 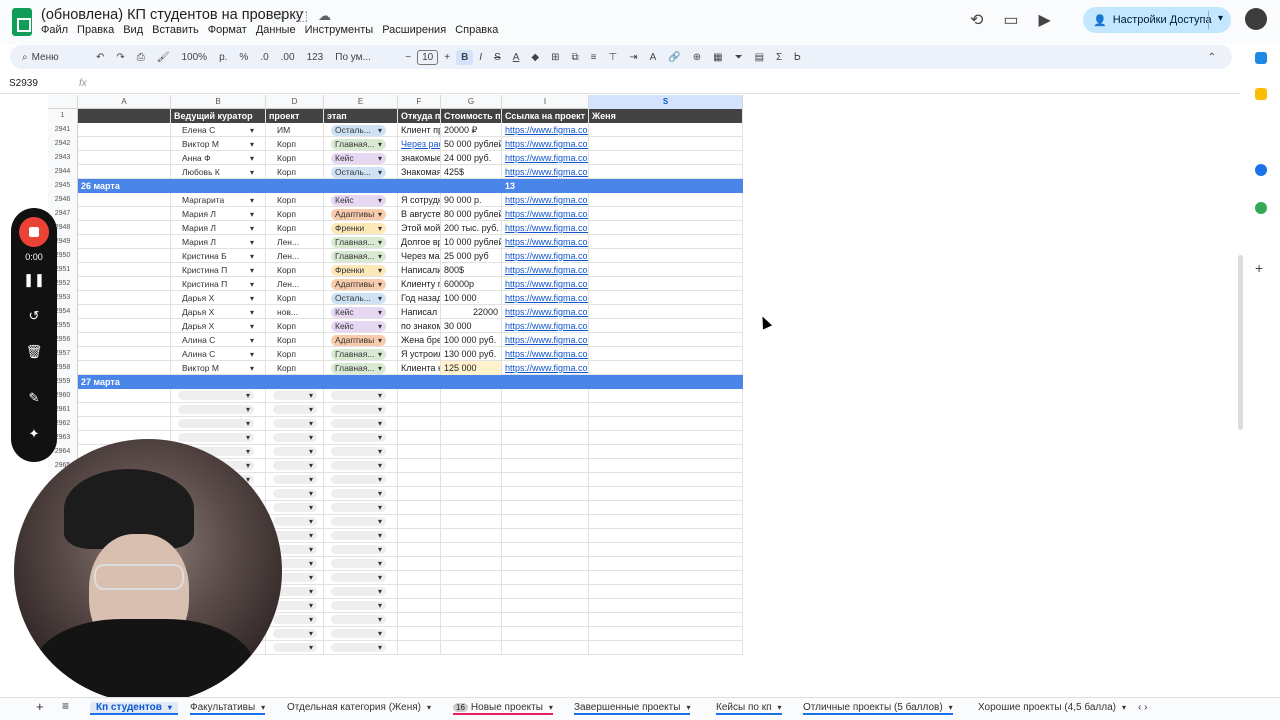 I want to click on link-cell: https://www.figma.cor, so click(x=545, y=200).